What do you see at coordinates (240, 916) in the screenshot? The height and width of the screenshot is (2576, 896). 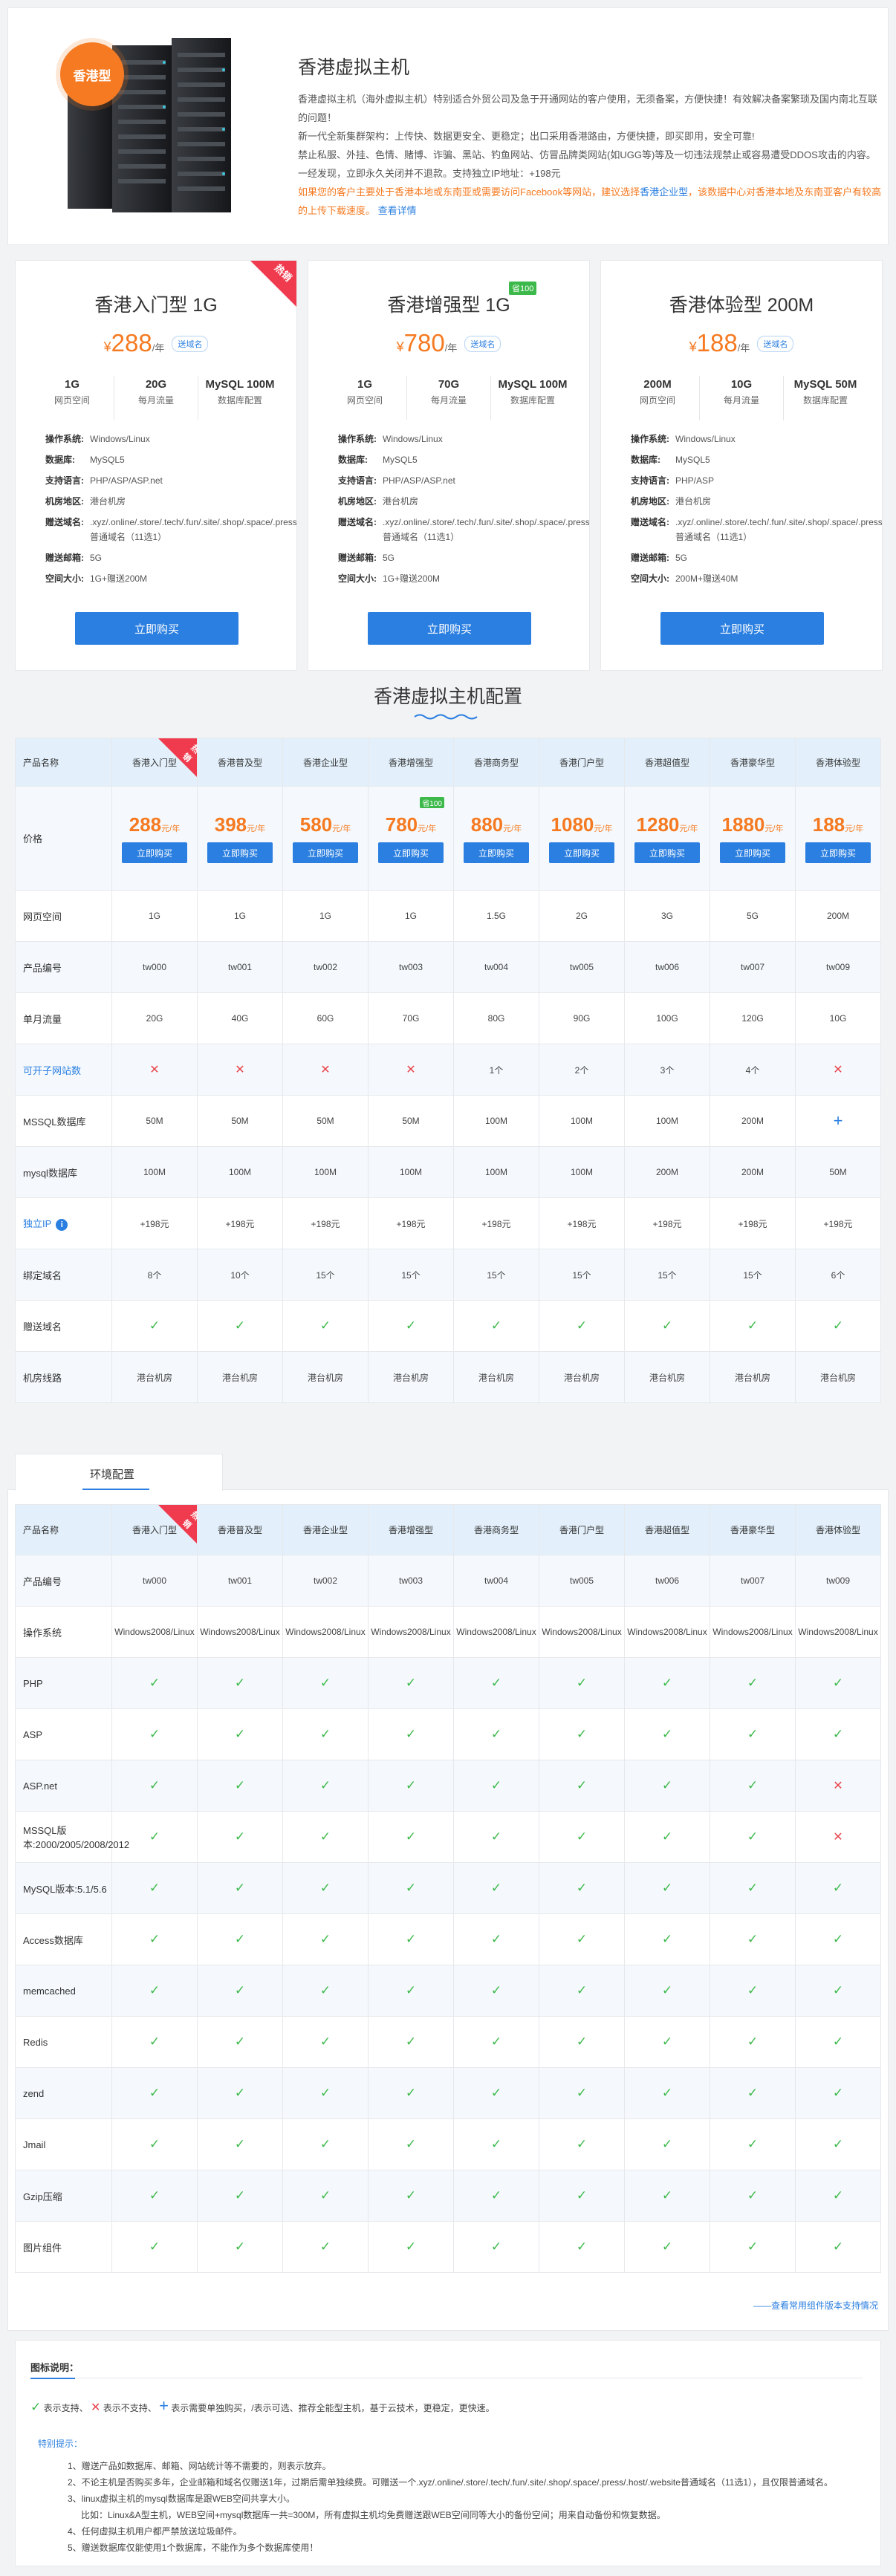 I see `table-cell: 1G` at bounding box center [240, 916].